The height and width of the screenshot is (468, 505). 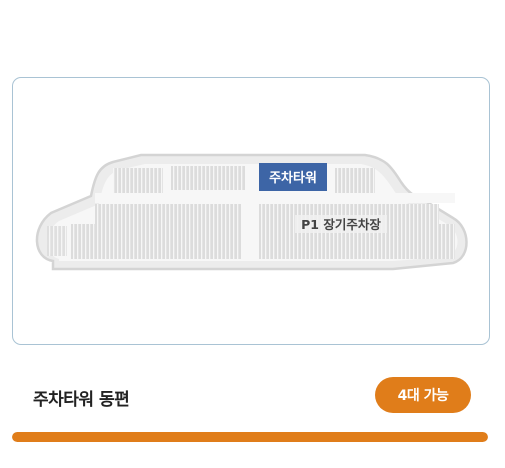 What do you see at coordinates (423, 395) in the screenshot?
I see `availability-badge: 4대 가능` at bounding box center [423, 395].